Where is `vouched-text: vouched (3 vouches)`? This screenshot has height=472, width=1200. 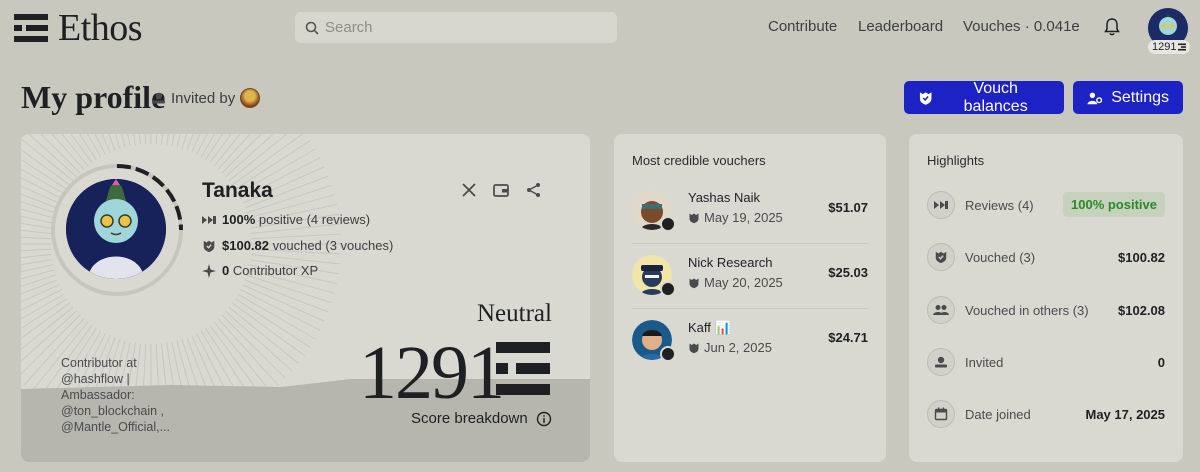
vouched-text: vouched (3 vouches) is located at coordinates (333, 245).